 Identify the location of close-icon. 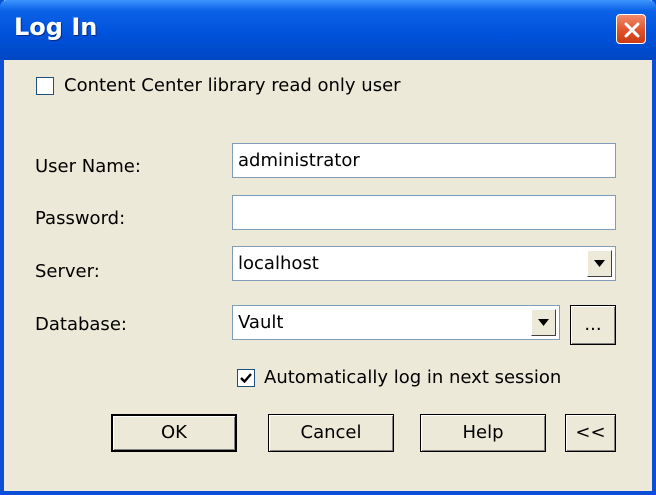
(632, 30).